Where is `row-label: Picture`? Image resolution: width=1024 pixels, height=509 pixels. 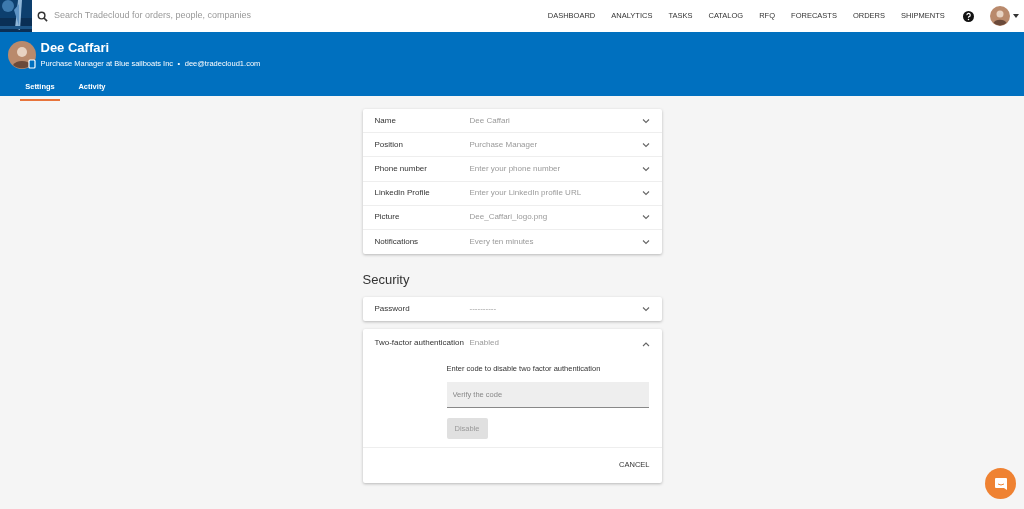 row-label: Picture is located at coordinates (387, 217).